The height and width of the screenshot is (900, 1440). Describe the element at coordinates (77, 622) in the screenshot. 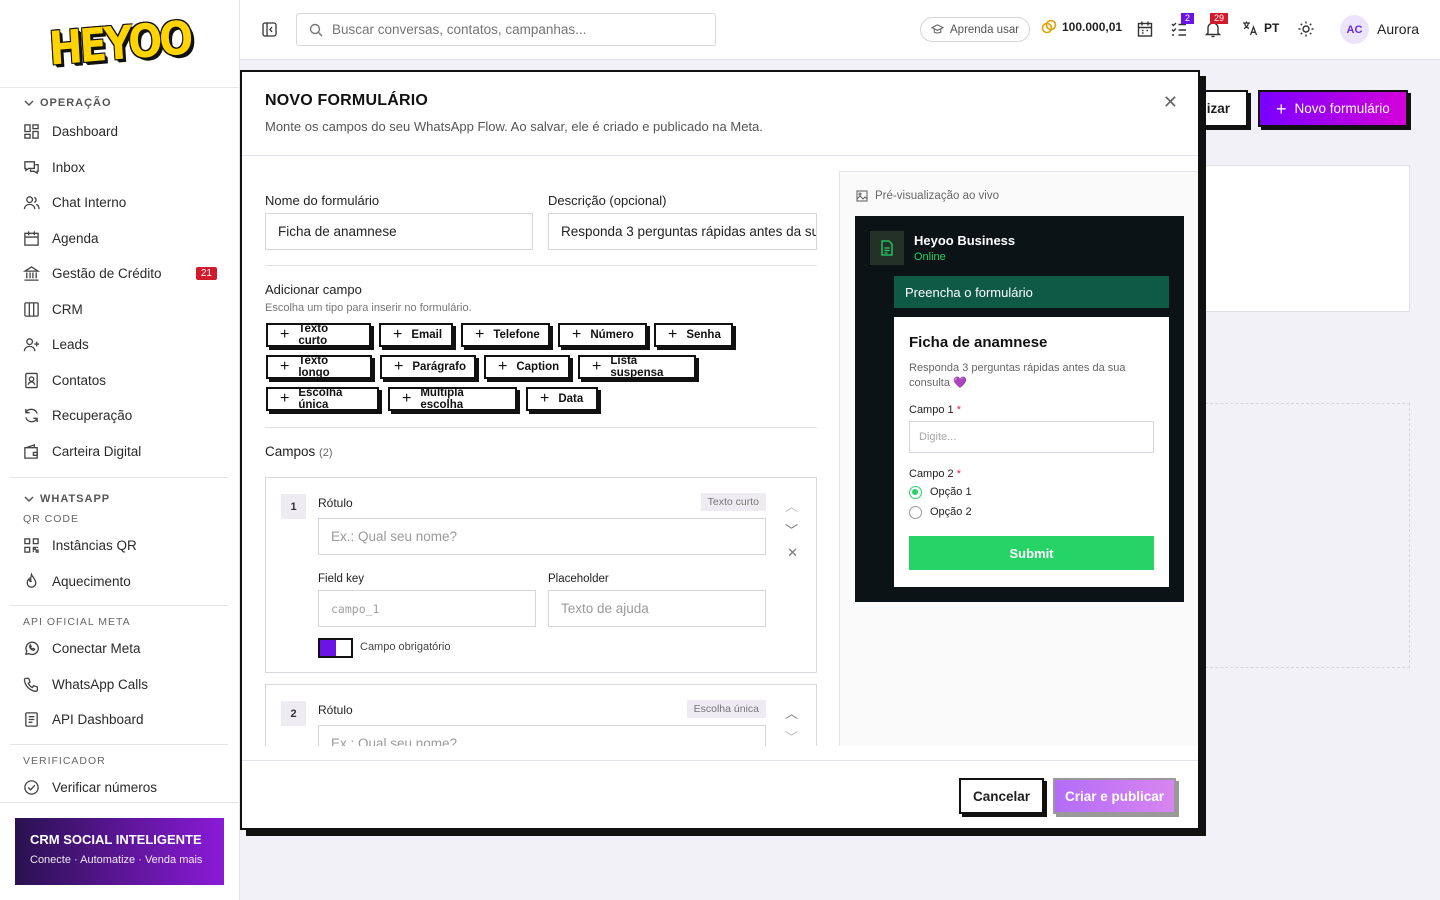

I see `subsection-api-oficial: API OFICIAL META` at that location.